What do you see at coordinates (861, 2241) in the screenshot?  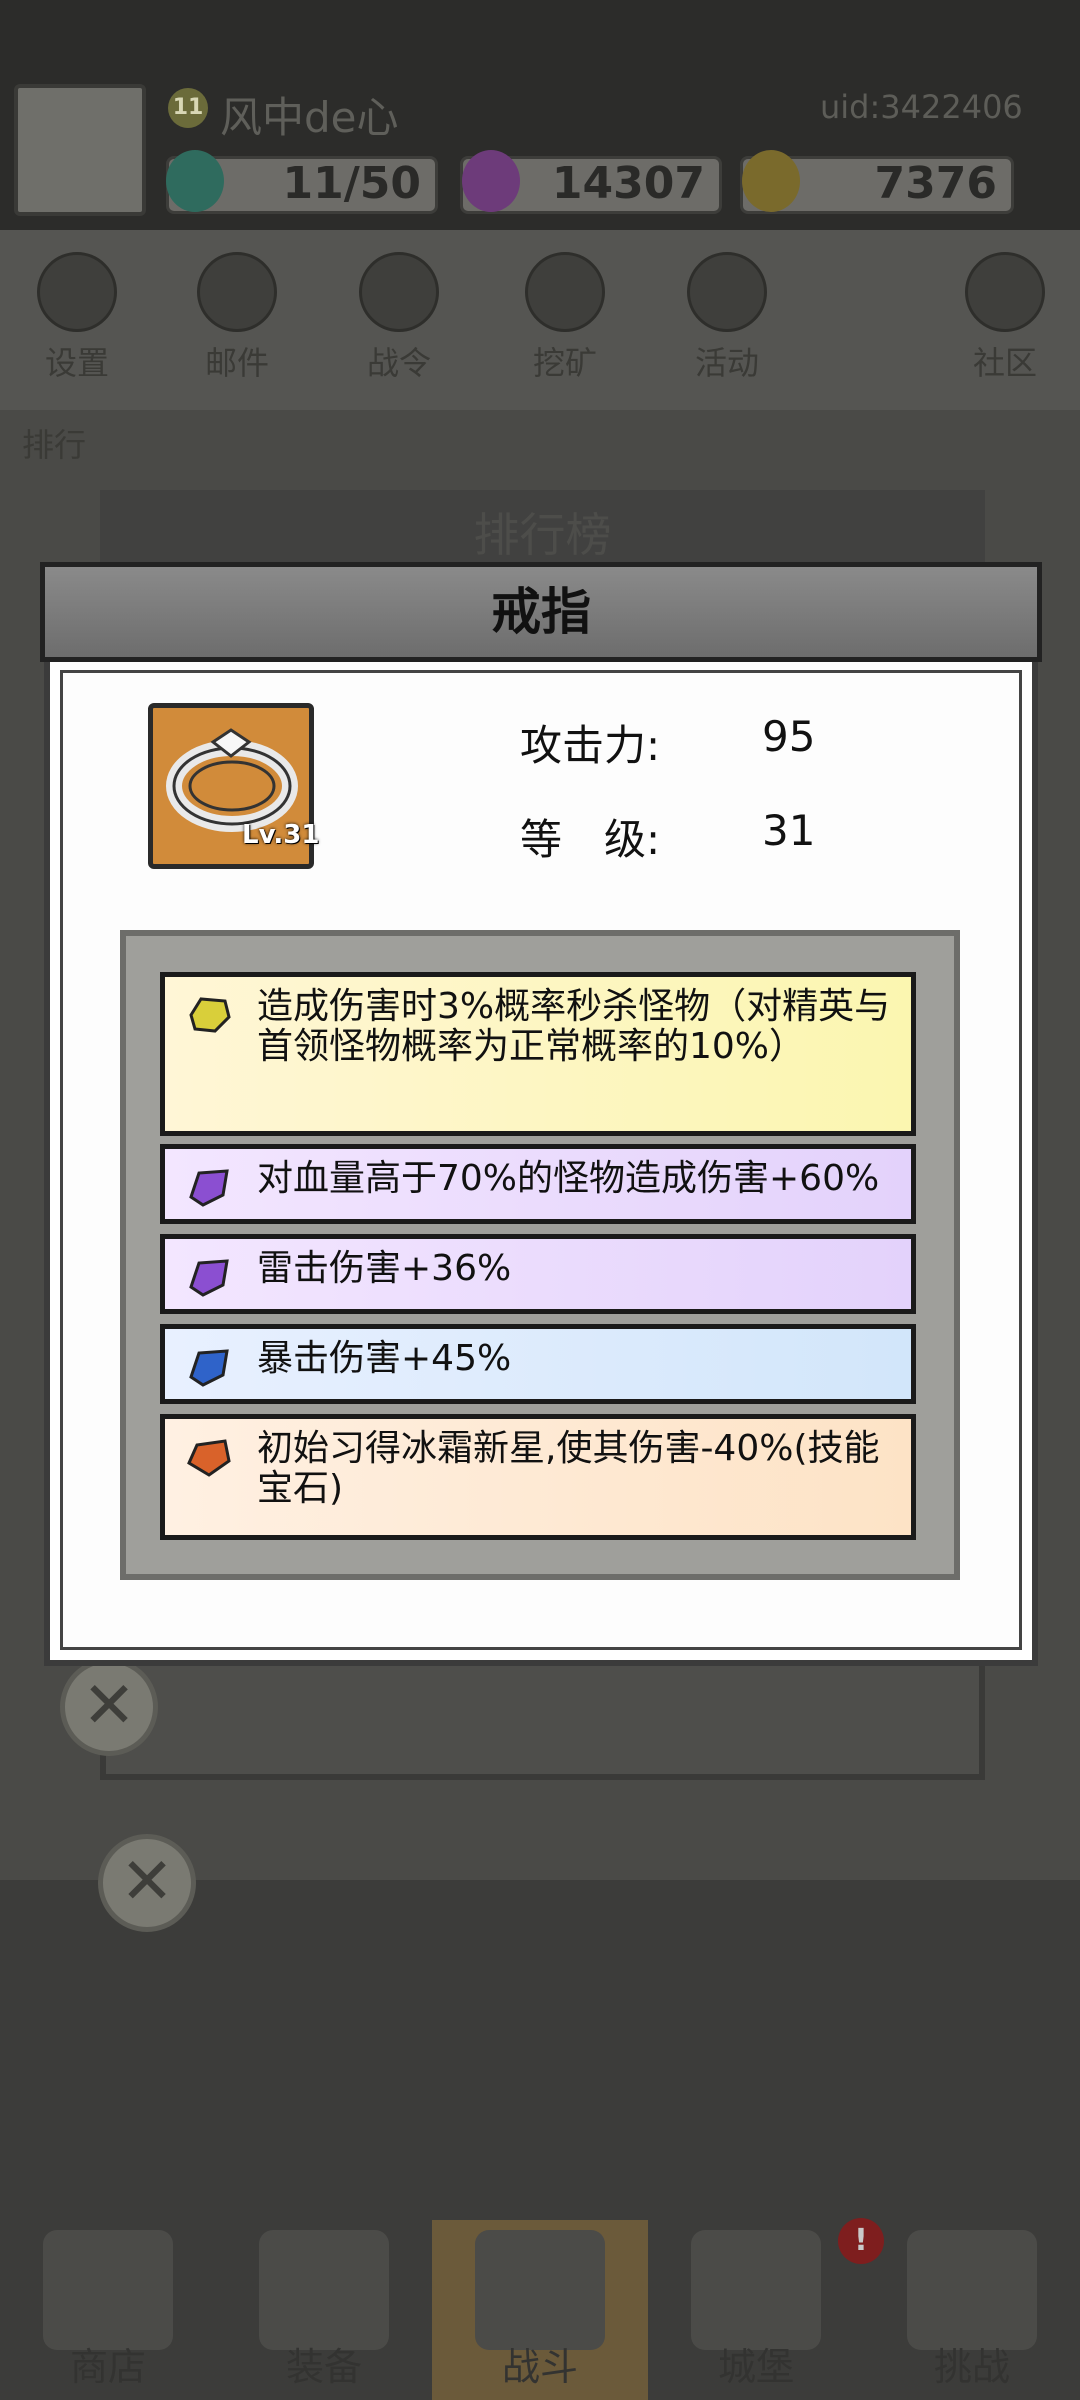 I see `castle-alert-badge: !` at bounding box center [861, 2241].